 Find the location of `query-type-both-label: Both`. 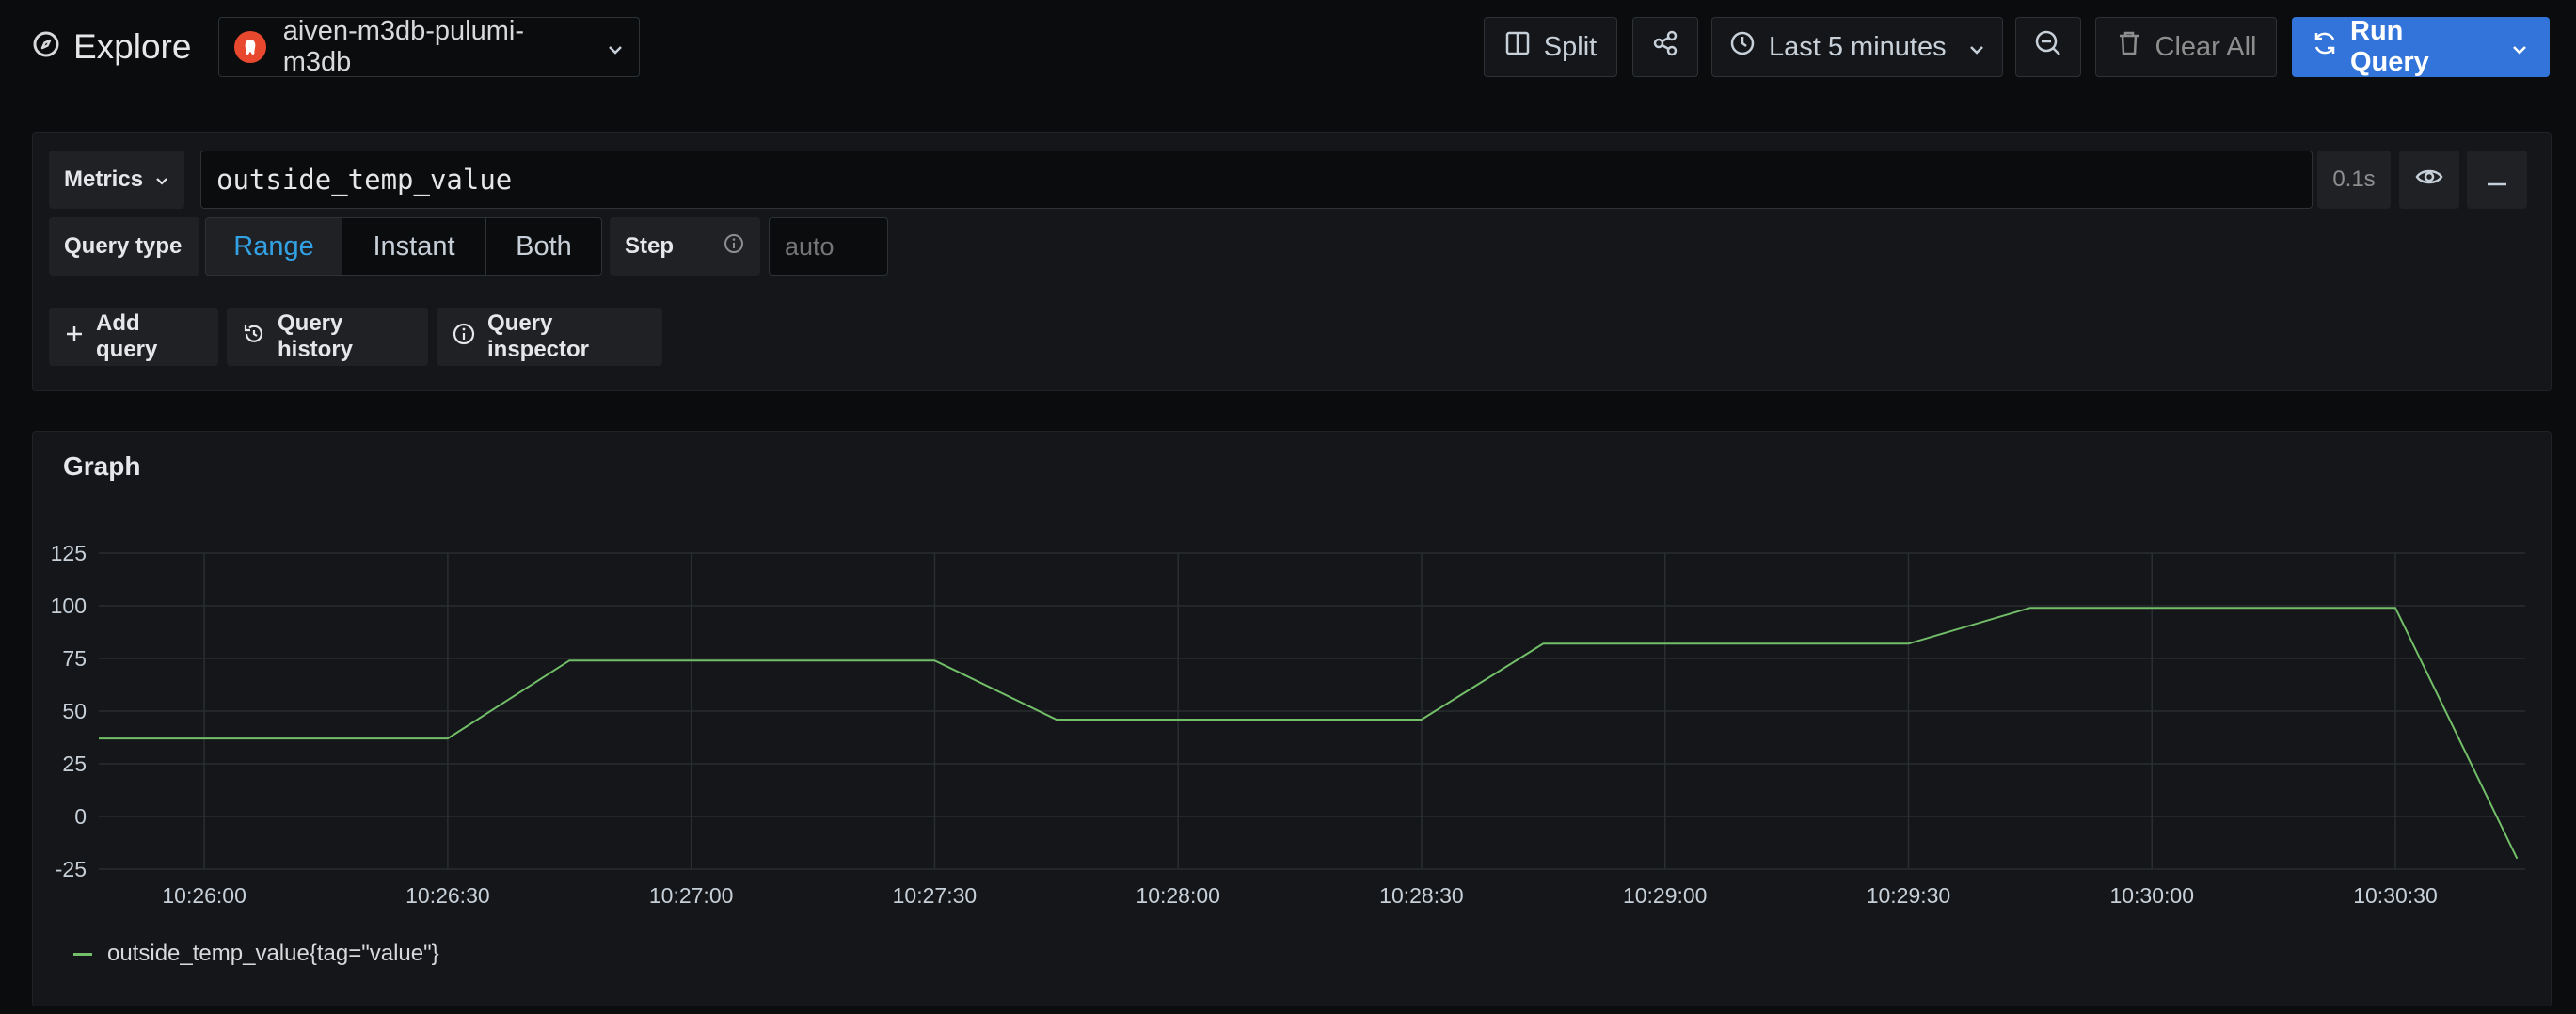

query-type-both-label: Both is located at coordinates (544, 245).